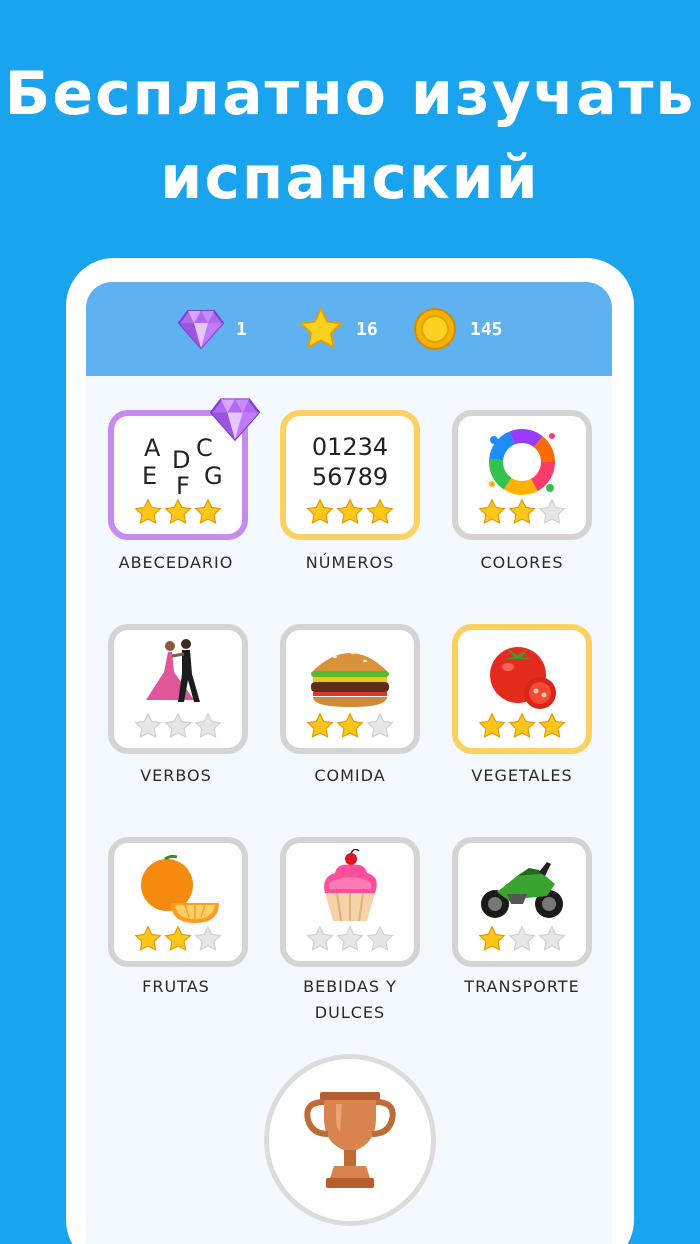 The width and height of the screenshot is (700, 1244). I want to click on color-splash-icon, so click(522, 462).